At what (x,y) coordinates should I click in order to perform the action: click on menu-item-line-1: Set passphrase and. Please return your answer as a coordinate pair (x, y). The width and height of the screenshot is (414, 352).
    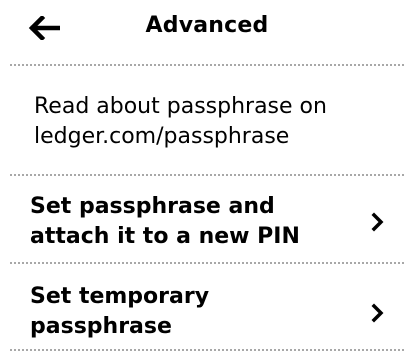
    Looking at the image, I should click on (152, 206).